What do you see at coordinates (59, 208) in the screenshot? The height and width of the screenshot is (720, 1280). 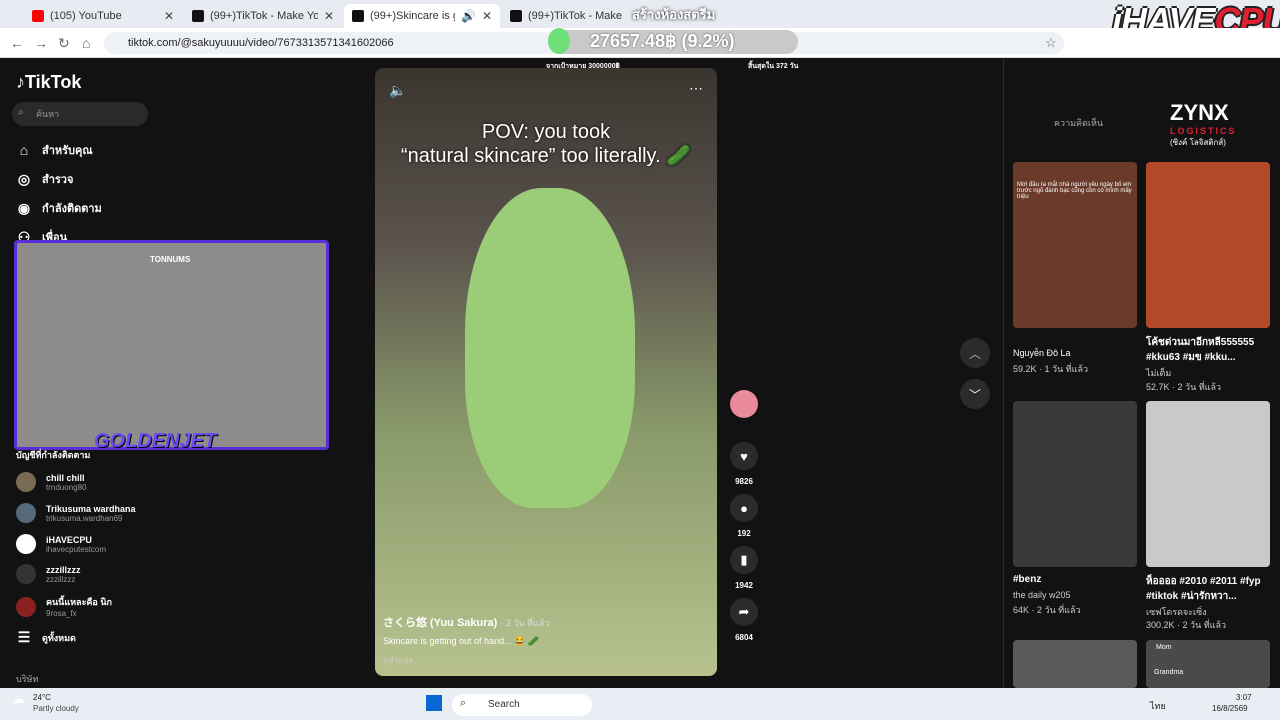 I see `nav-following: ◉ กำลังติดตาม` at bounding box center [59, 208].